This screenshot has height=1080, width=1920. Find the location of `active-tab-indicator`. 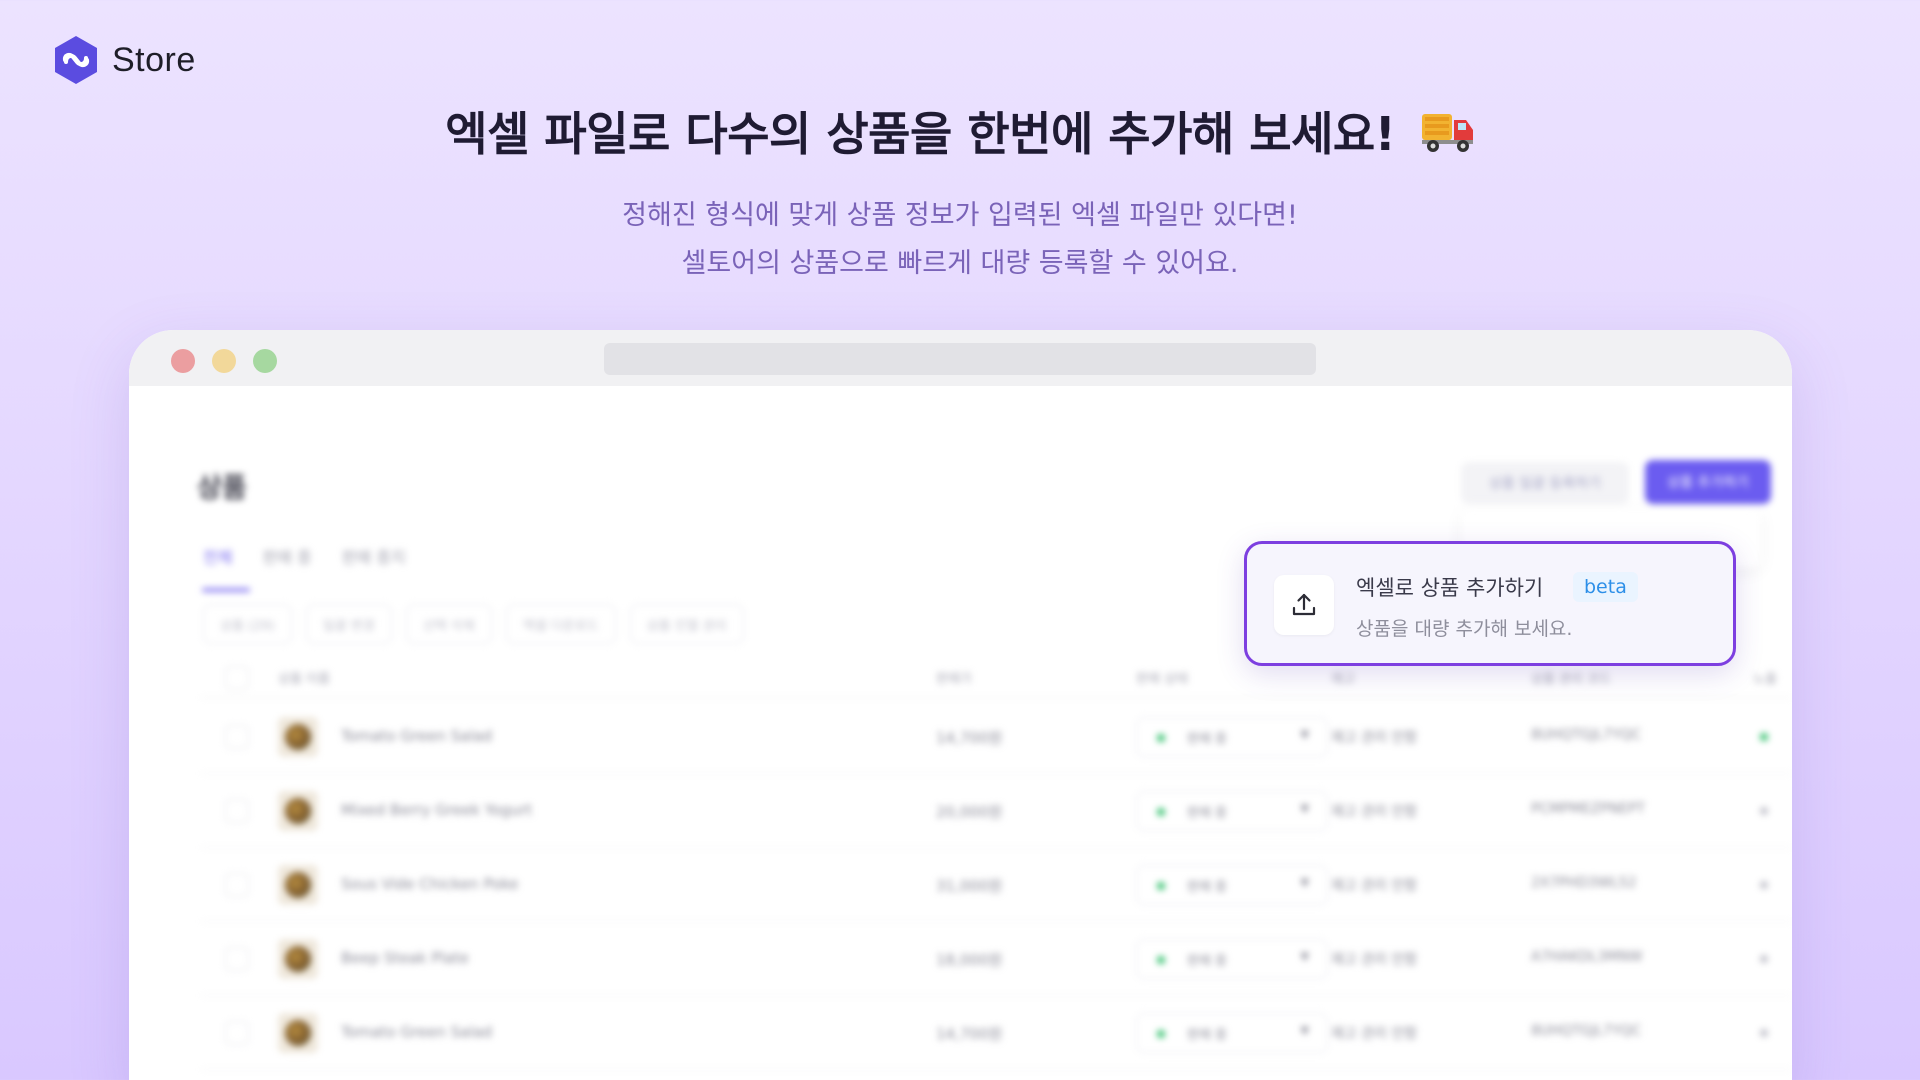

active-tab-indicator is located at coordinates (226, 590).